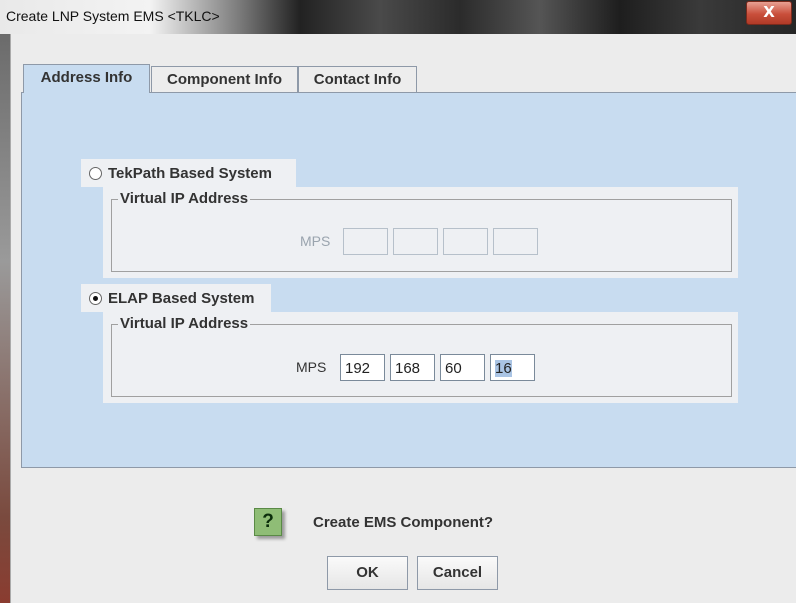  Describe the element at coordinates (5, 318) in the screenshot. I see `left-window-edge` at that location.